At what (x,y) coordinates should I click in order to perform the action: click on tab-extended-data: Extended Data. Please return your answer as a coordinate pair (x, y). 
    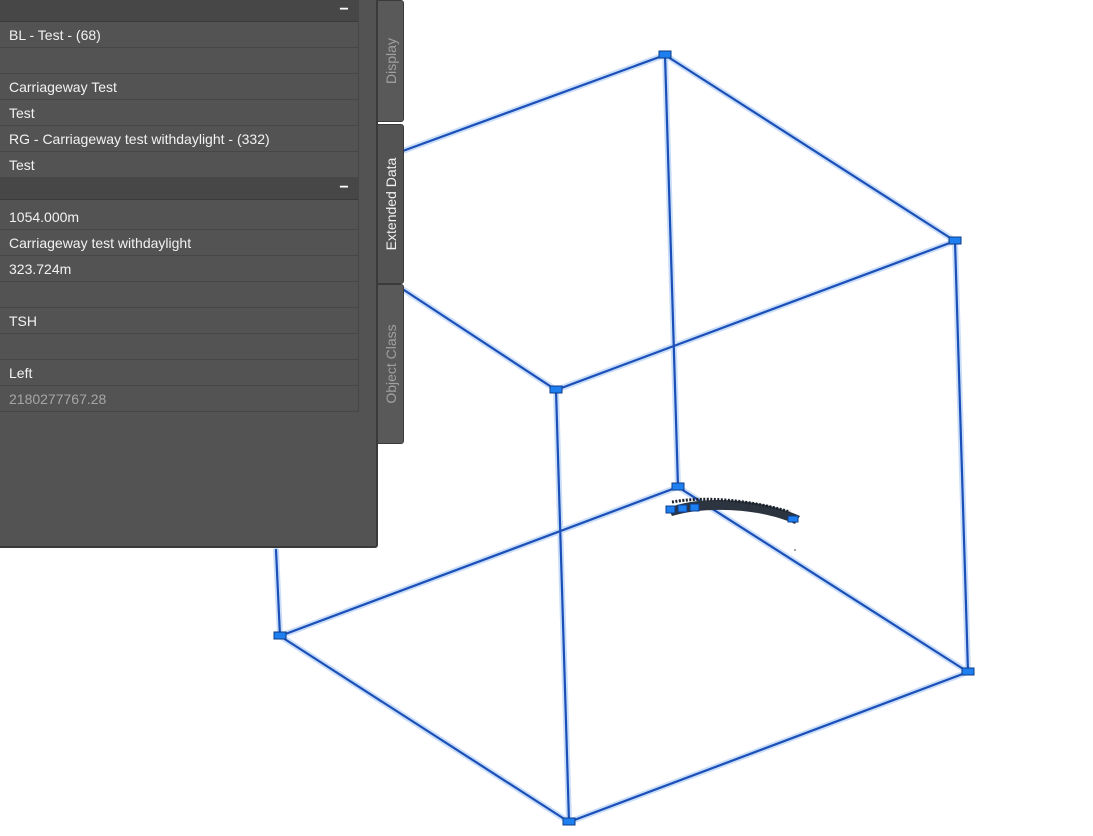
    Looking at the image, I should click on (391, 204).